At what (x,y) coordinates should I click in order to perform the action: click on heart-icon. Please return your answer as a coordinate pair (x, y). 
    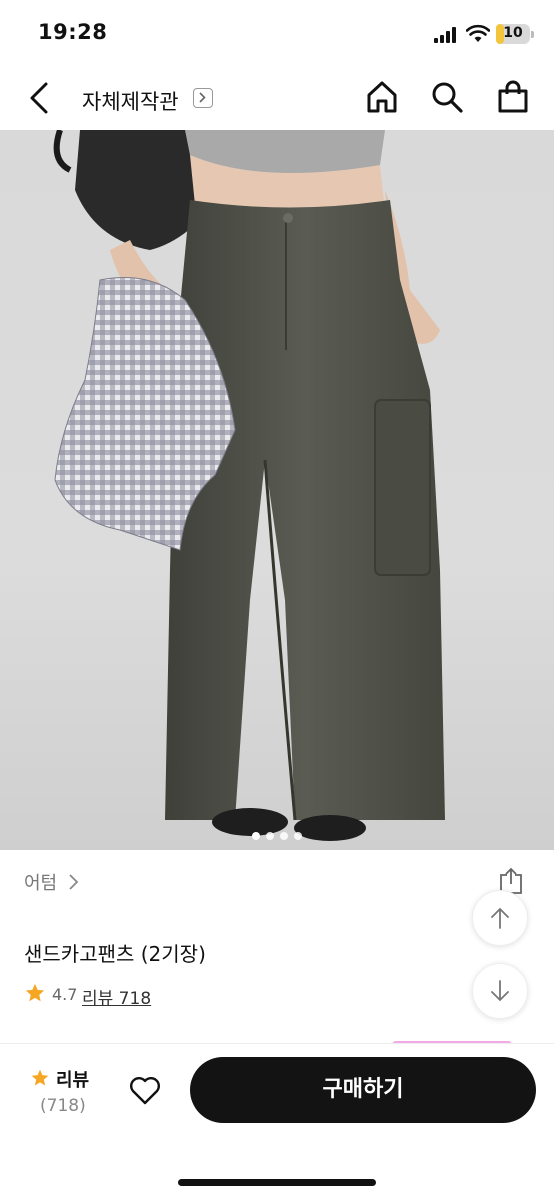
    Looking at the image, I should click on (145, 1090).